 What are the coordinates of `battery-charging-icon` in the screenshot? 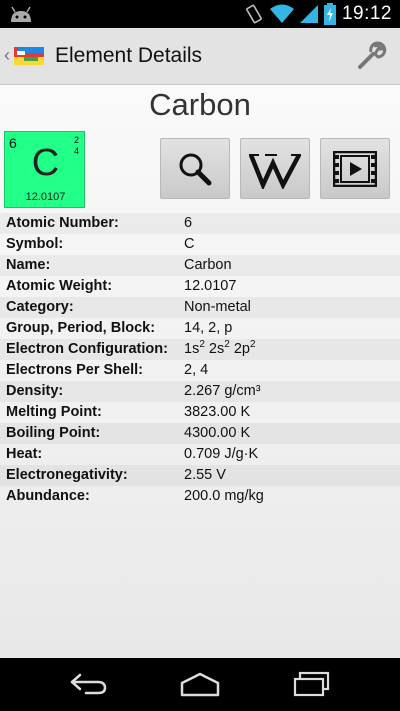 It's located at (329, 14).